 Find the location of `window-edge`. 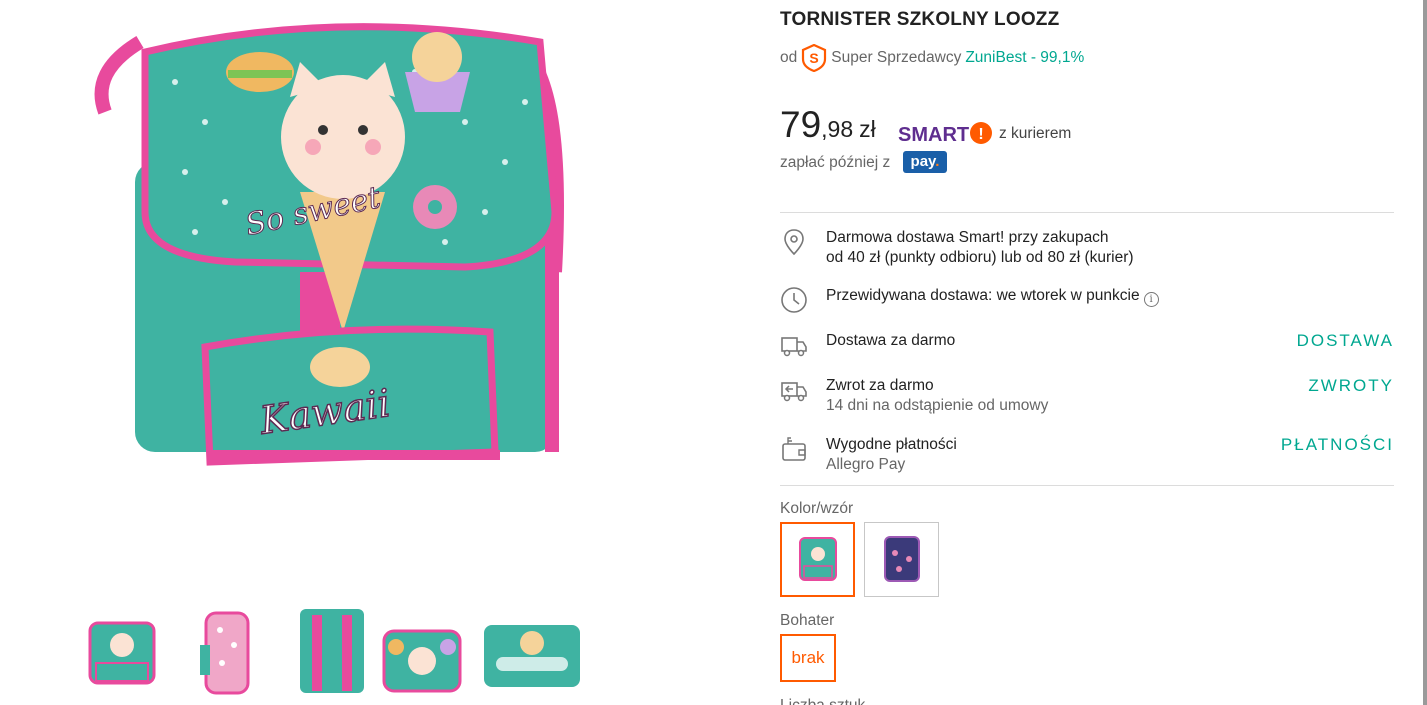

window-edge is located at coordinates (1425, 352).